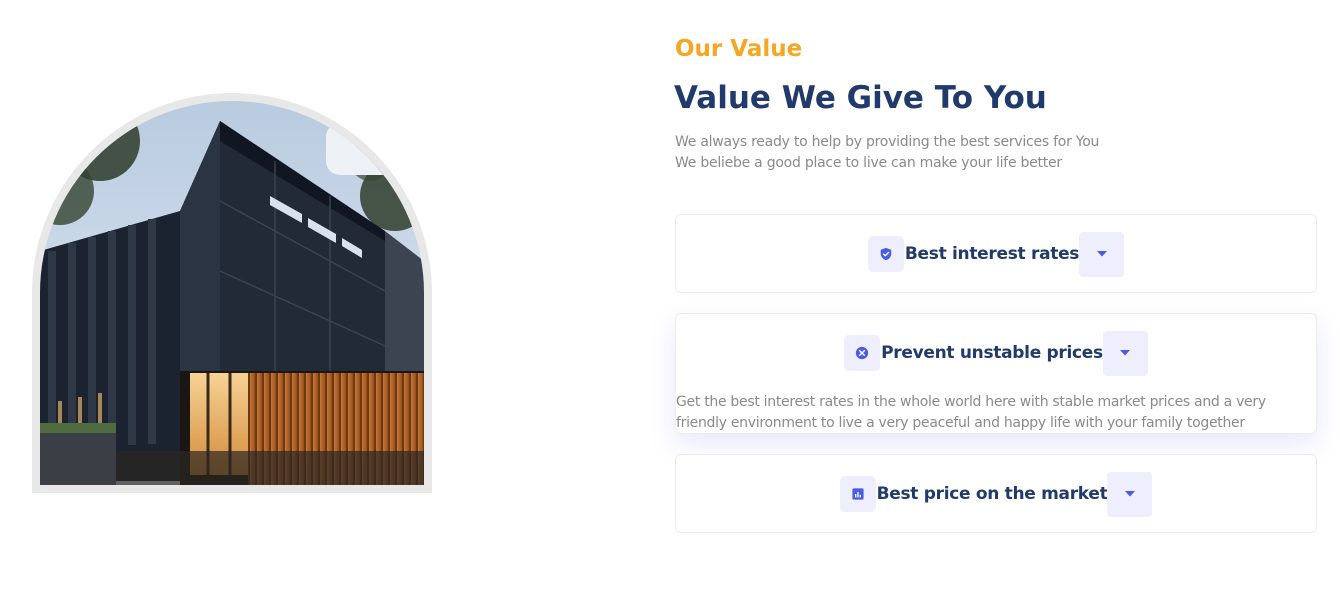 This screenshot has height=612, width=1340. I want to click on accordion-item-best-interest-rates: Best interest rates, so click(996, 253).